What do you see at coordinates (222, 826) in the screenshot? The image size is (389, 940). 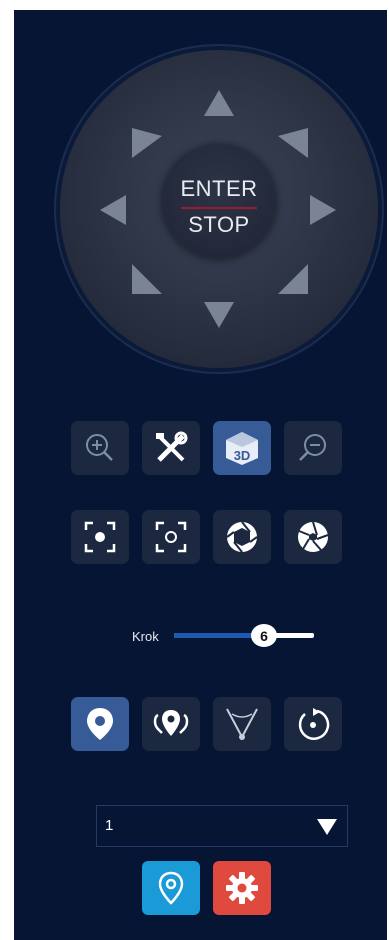 I see `preset-select: 1` at bounding box center [222, 826].